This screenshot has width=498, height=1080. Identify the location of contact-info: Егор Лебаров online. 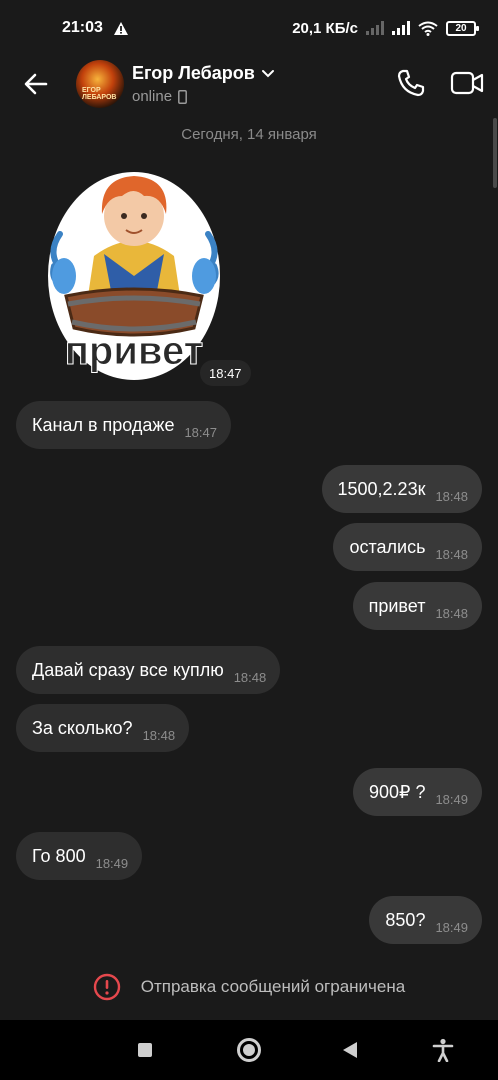
(203, 84).